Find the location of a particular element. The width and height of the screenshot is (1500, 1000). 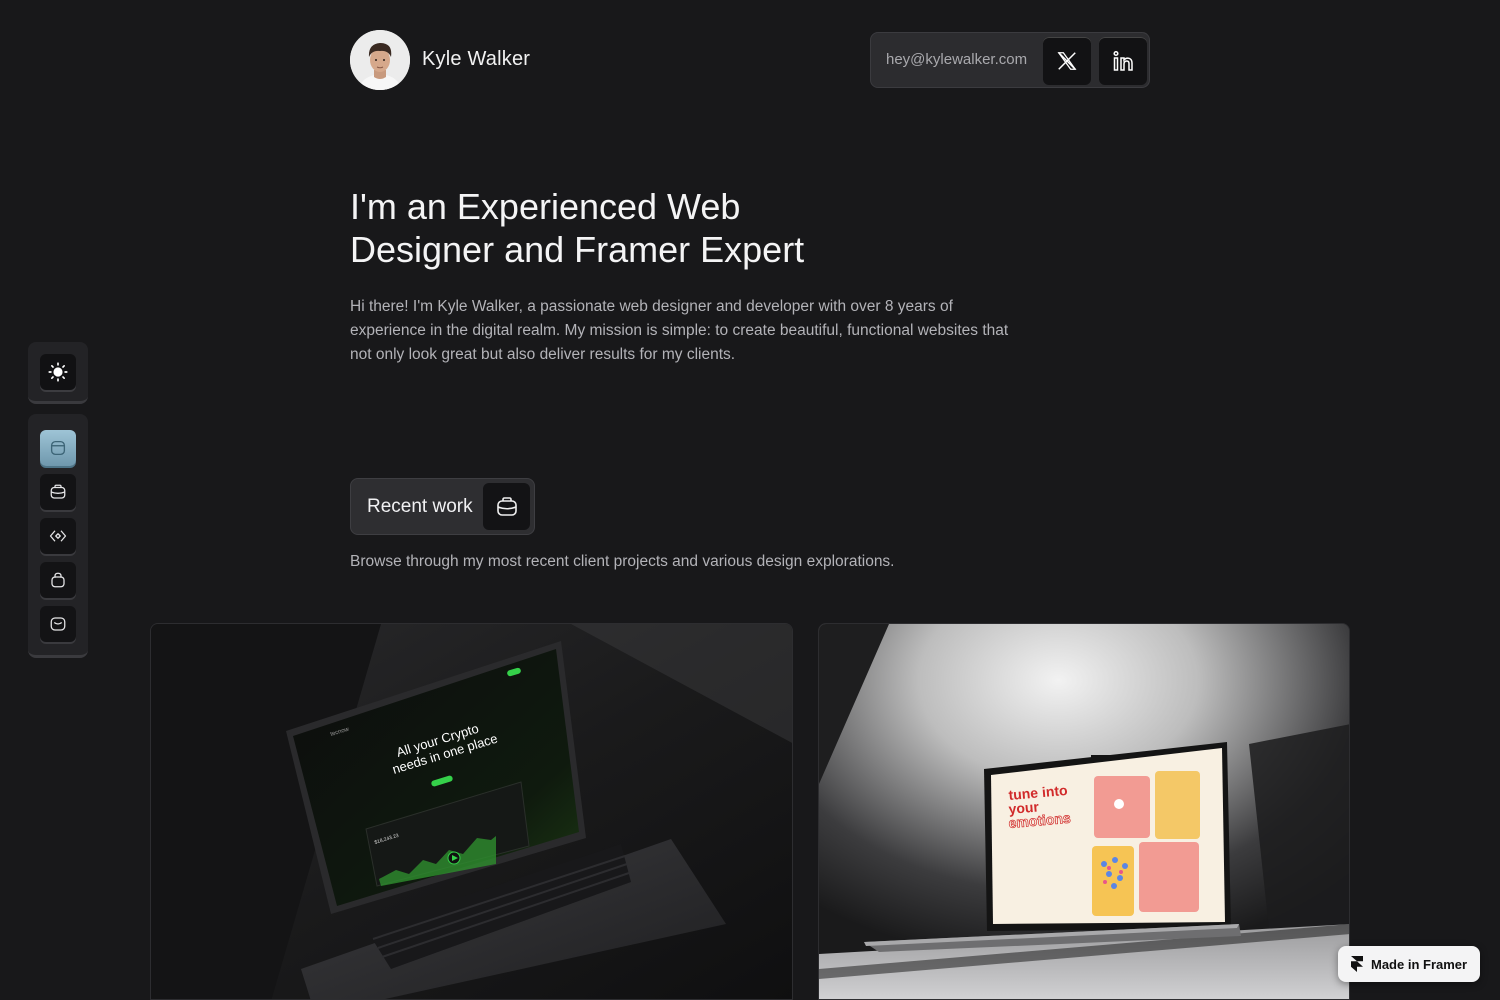

nav-work-button is located at coordinates (58, 492).